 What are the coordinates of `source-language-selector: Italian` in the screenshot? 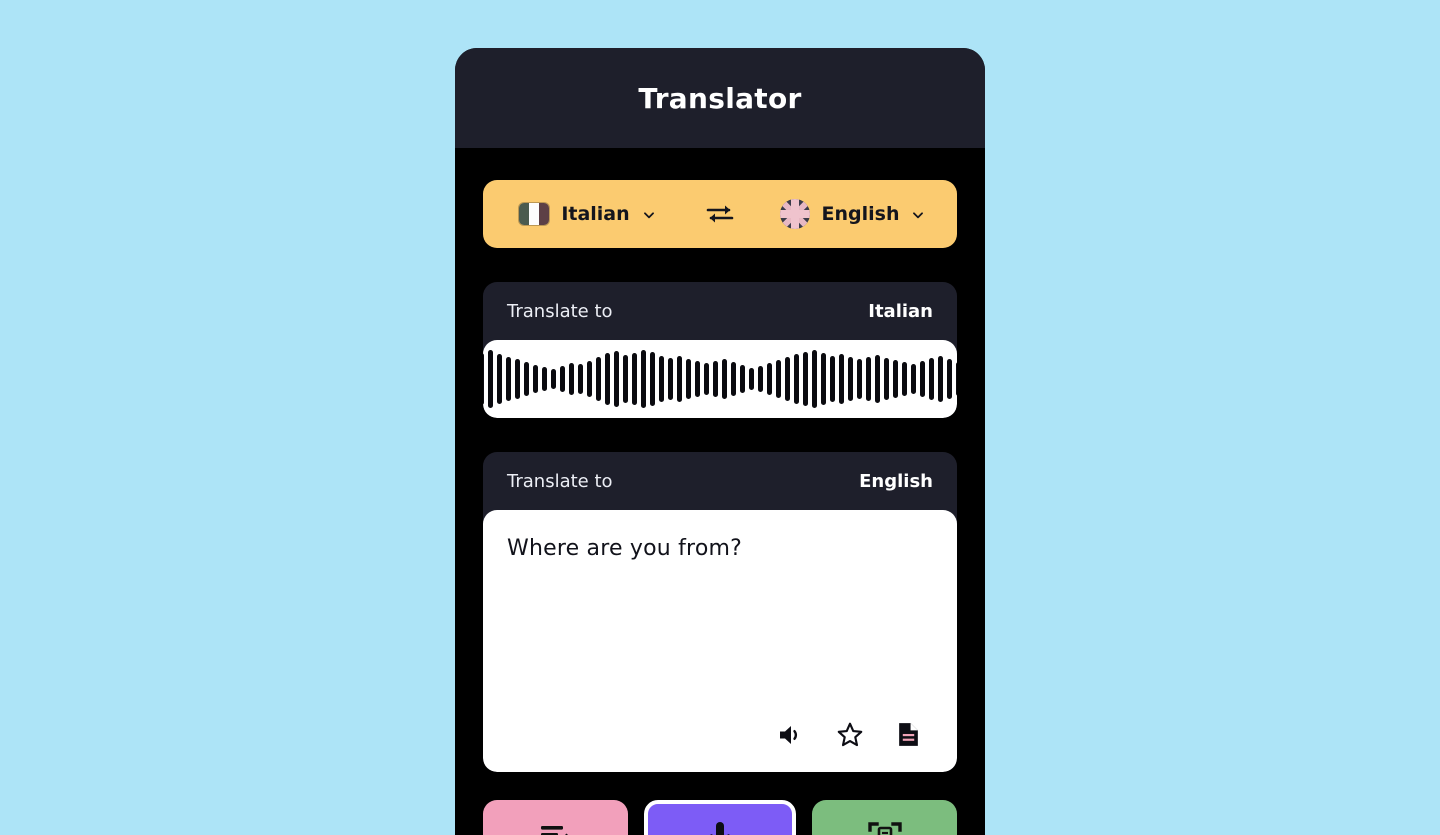 It's located at (587, 214).